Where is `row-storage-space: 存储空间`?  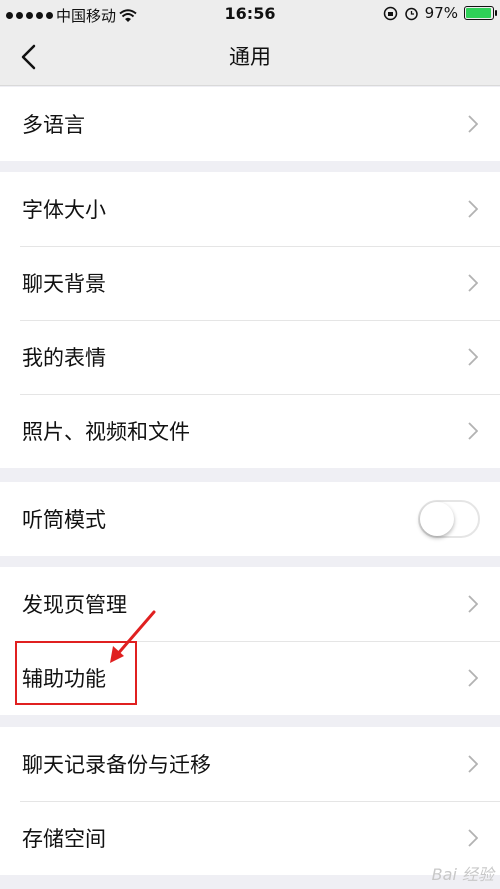
row-storage-space: 存储空间 is located at coordinates (250, 838).